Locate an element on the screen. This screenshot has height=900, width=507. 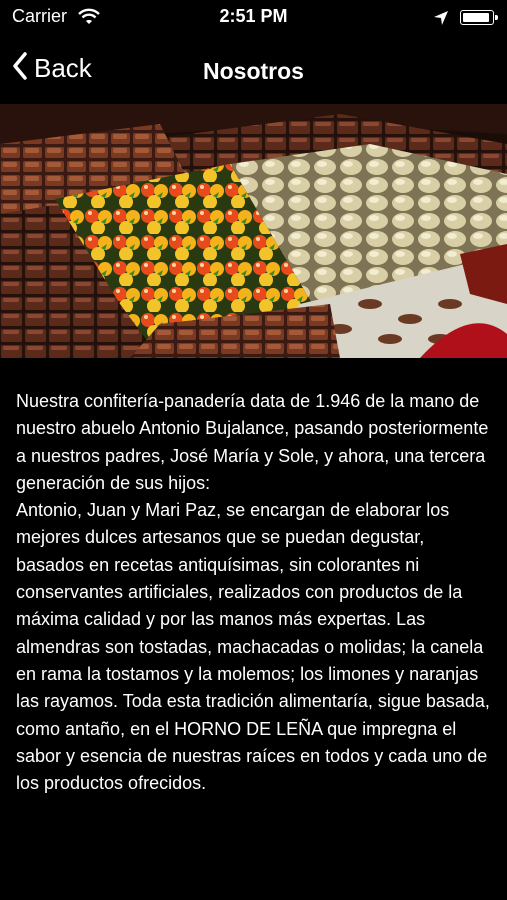
battery-icon is located at coordinates (479, 17).